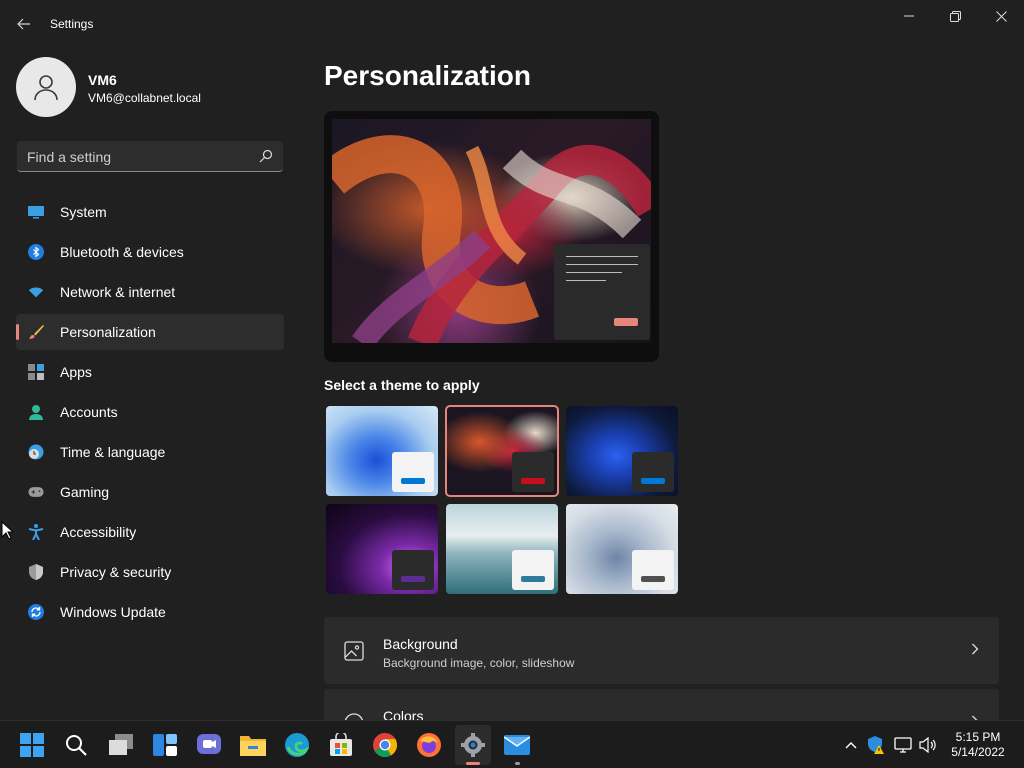 This screenshot has width=1024, height=768. I want to click on sidebar-item-accounts: Accounts, so click(150, 412).